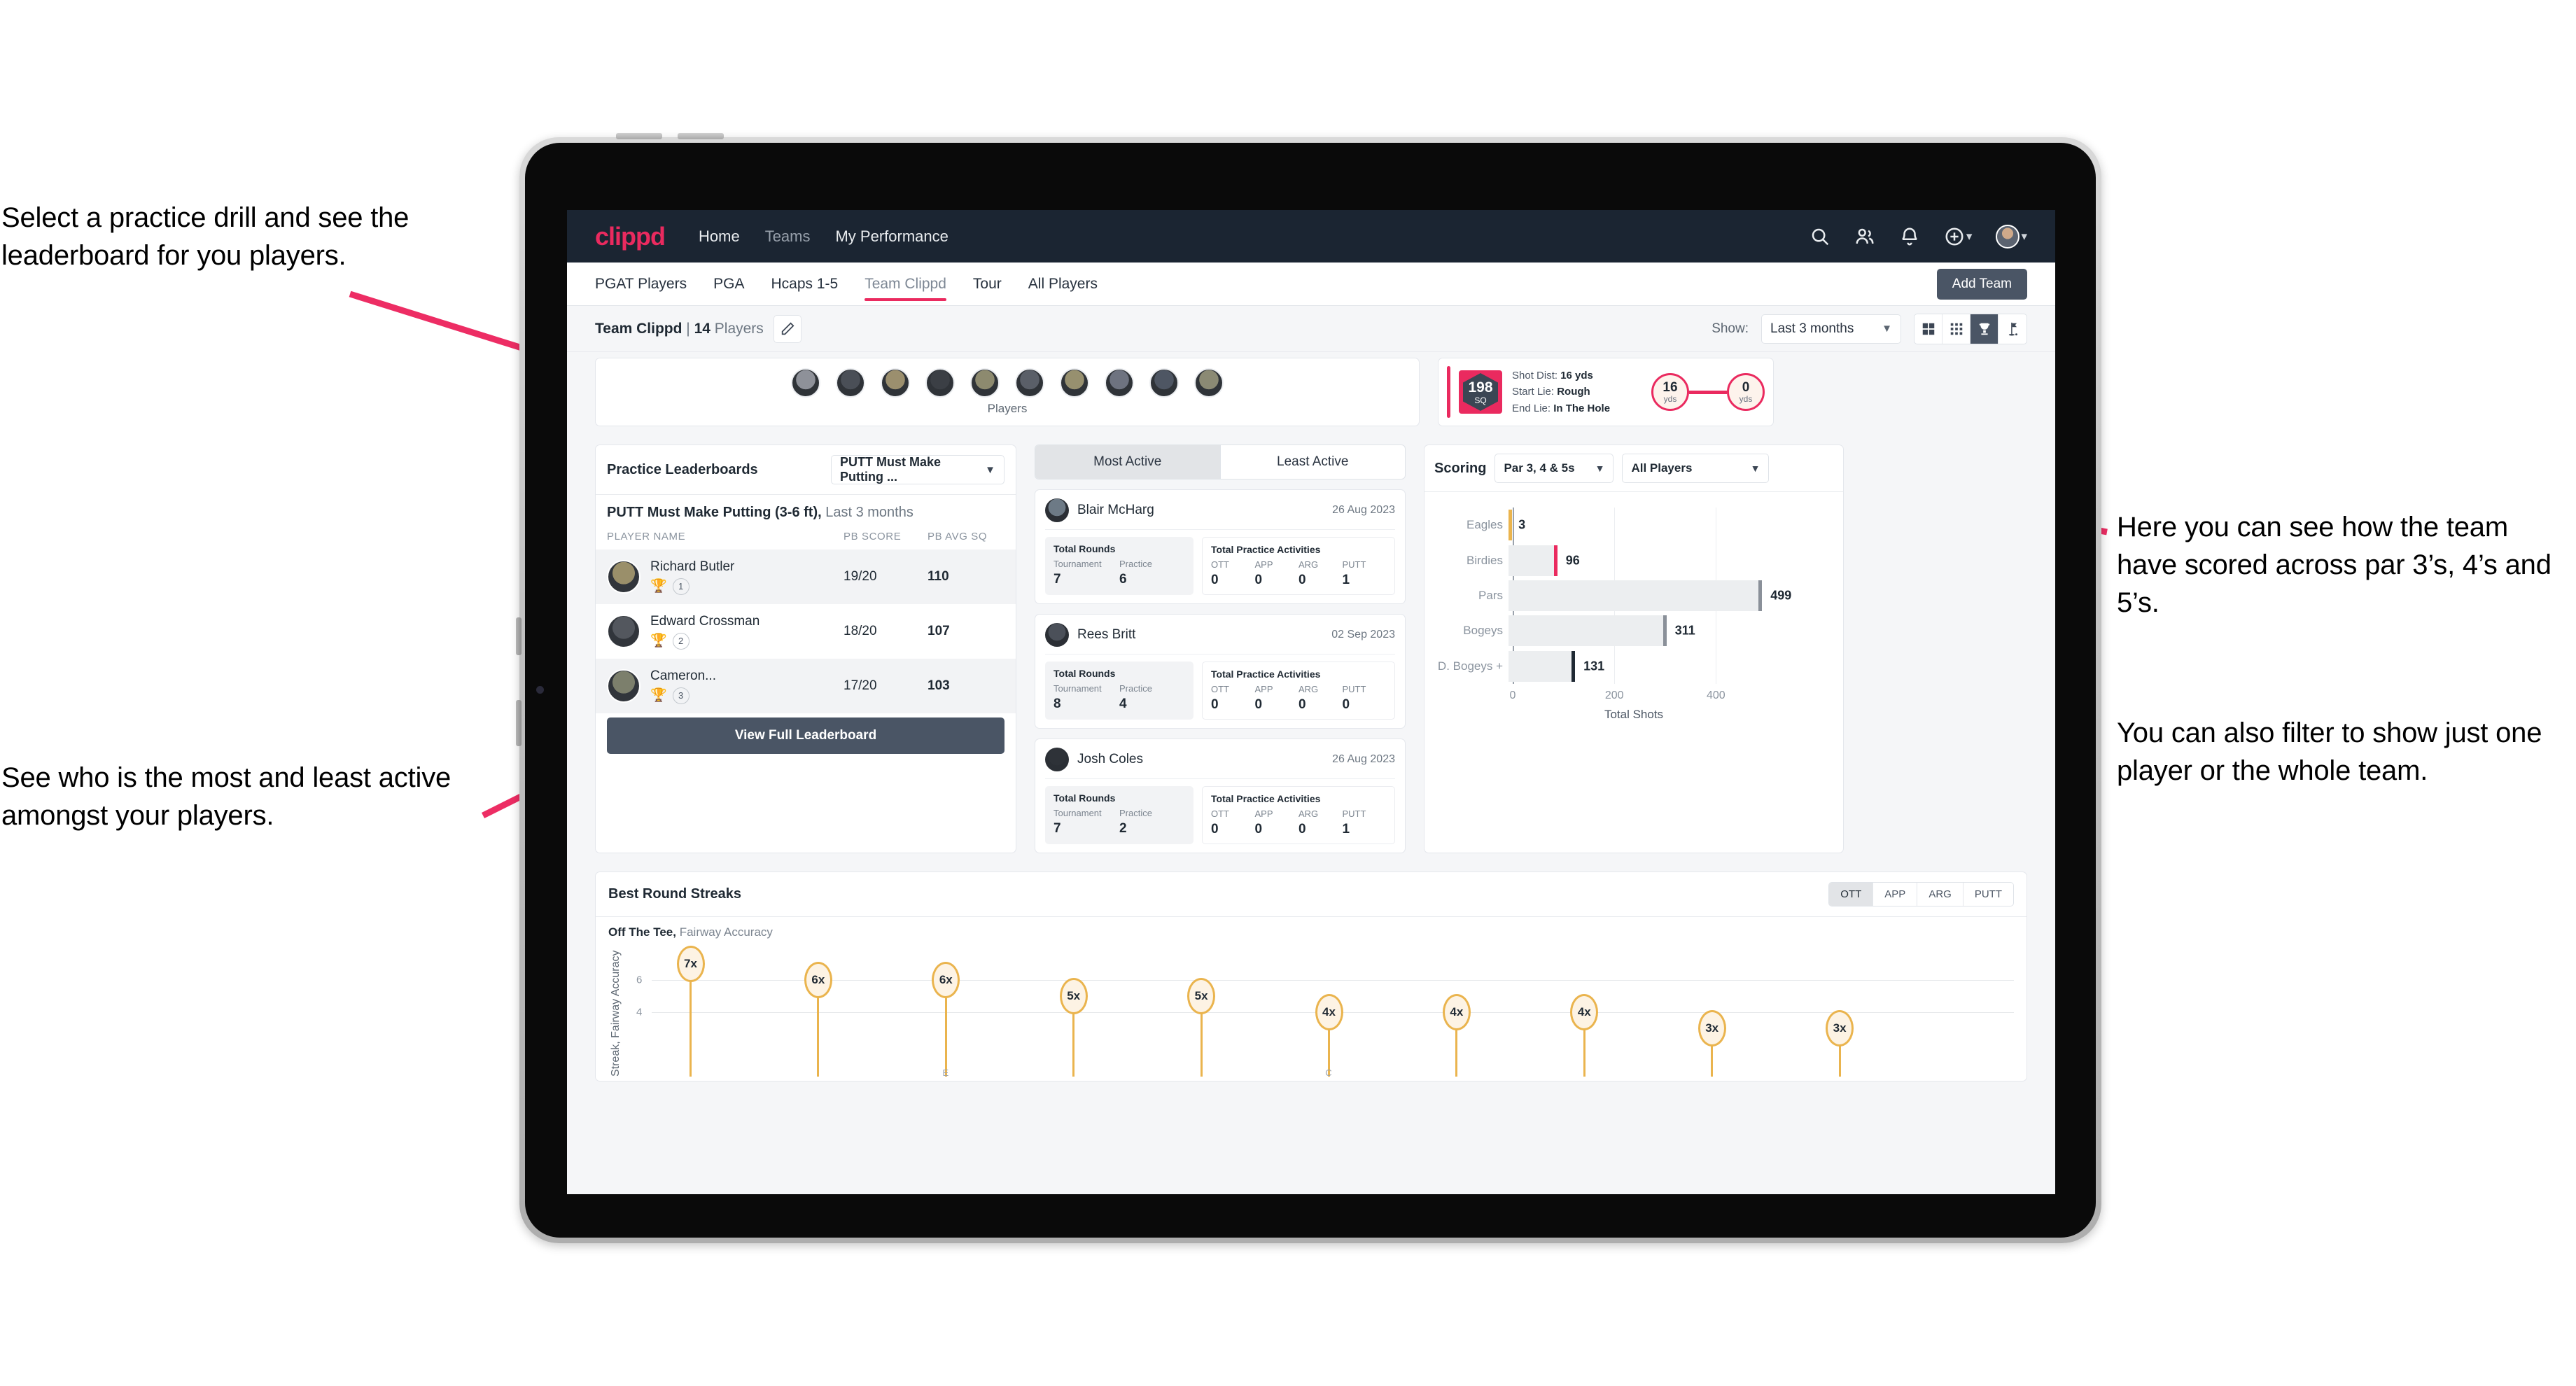  What do you see at coordinates (891, 236) in the screenshot?
I see `nav-my-performance: My Performance` at bounding box center [891, 236].